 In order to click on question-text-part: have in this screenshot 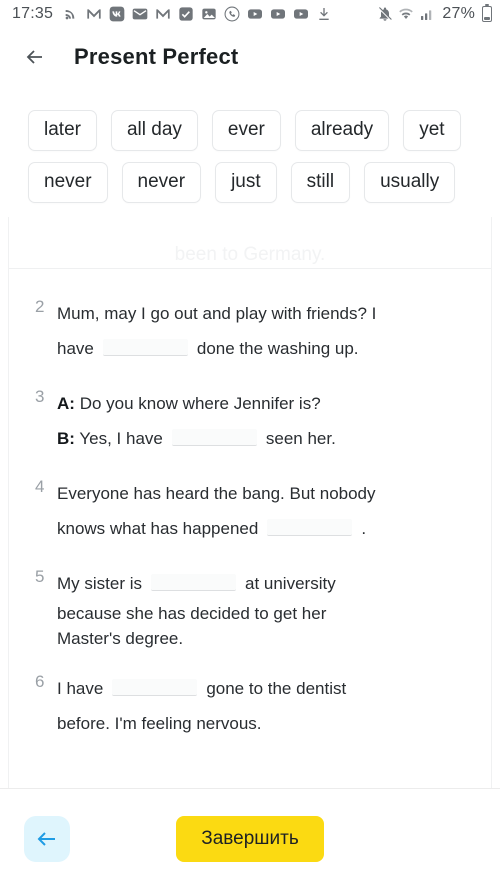, I will do `click(75, 348)`.